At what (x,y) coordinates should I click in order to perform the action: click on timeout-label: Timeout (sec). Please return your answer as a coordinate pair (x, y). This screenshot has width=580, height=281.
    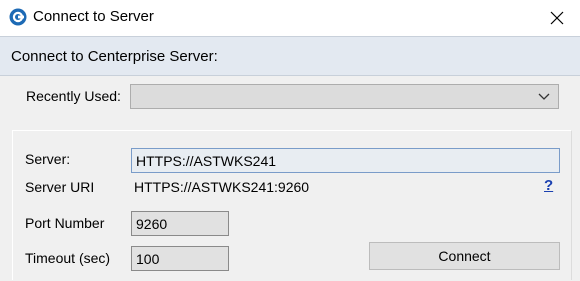
    Looking at the image, I should click on (68, 258).